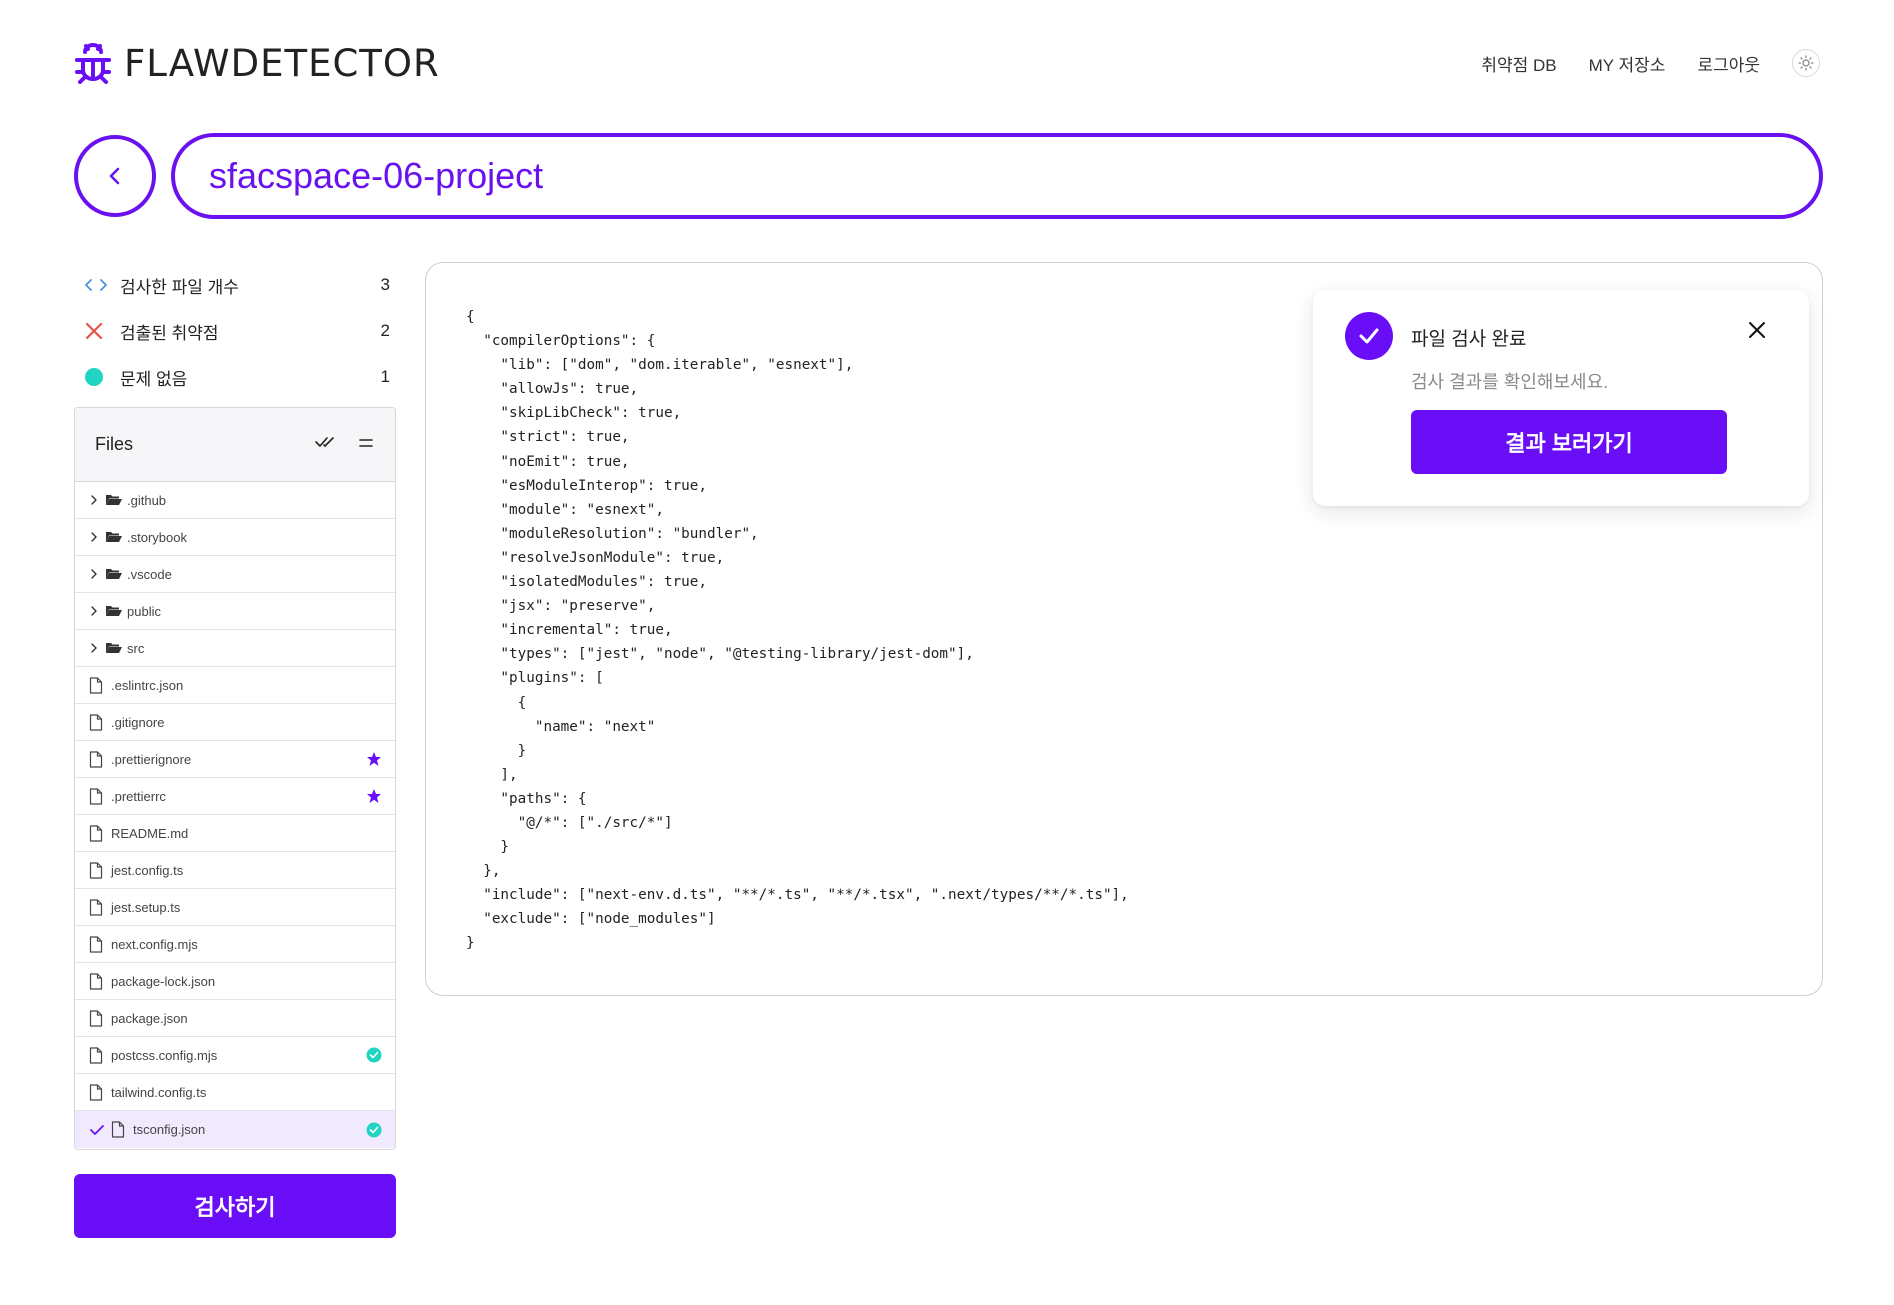  Describe the element at coordinates (947, 63) in the screenshot. I see `header: FLAWDETECTOR 취약점 DB MY 저장소 로그아웃` at that location.